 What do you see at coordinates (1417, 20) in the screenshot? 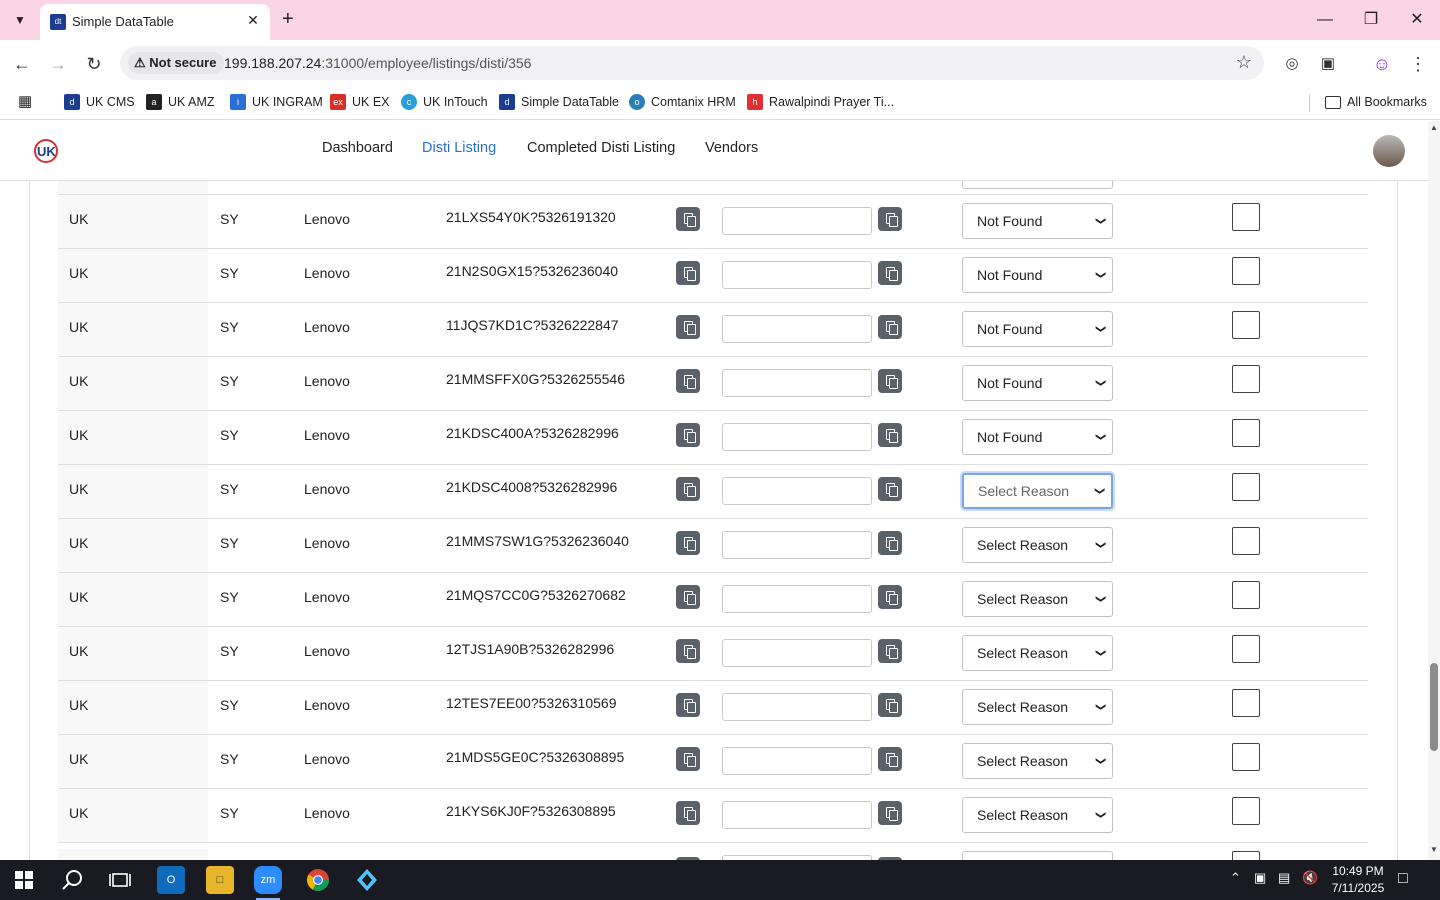
I see `close-window-icon: ✕` at bounding box center [1417, 20].